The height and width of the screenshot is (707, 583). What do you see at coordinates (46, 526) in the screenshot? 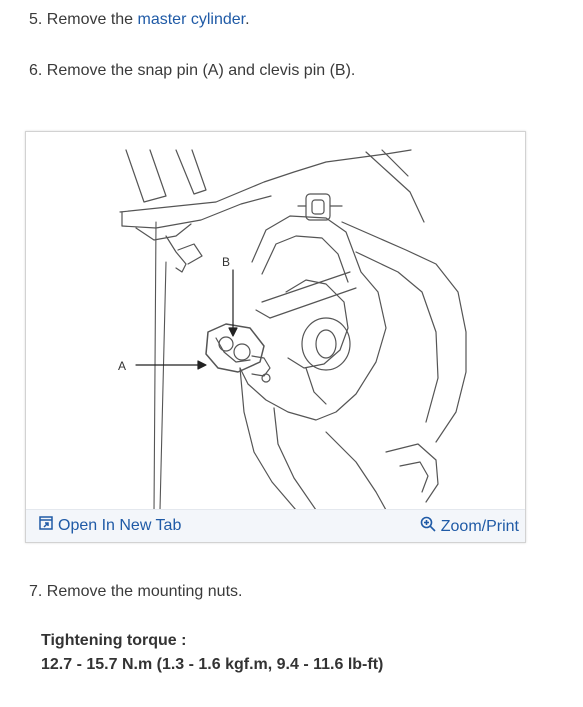
I see `open-new-tab-icon` at bounding box center [46, 526].